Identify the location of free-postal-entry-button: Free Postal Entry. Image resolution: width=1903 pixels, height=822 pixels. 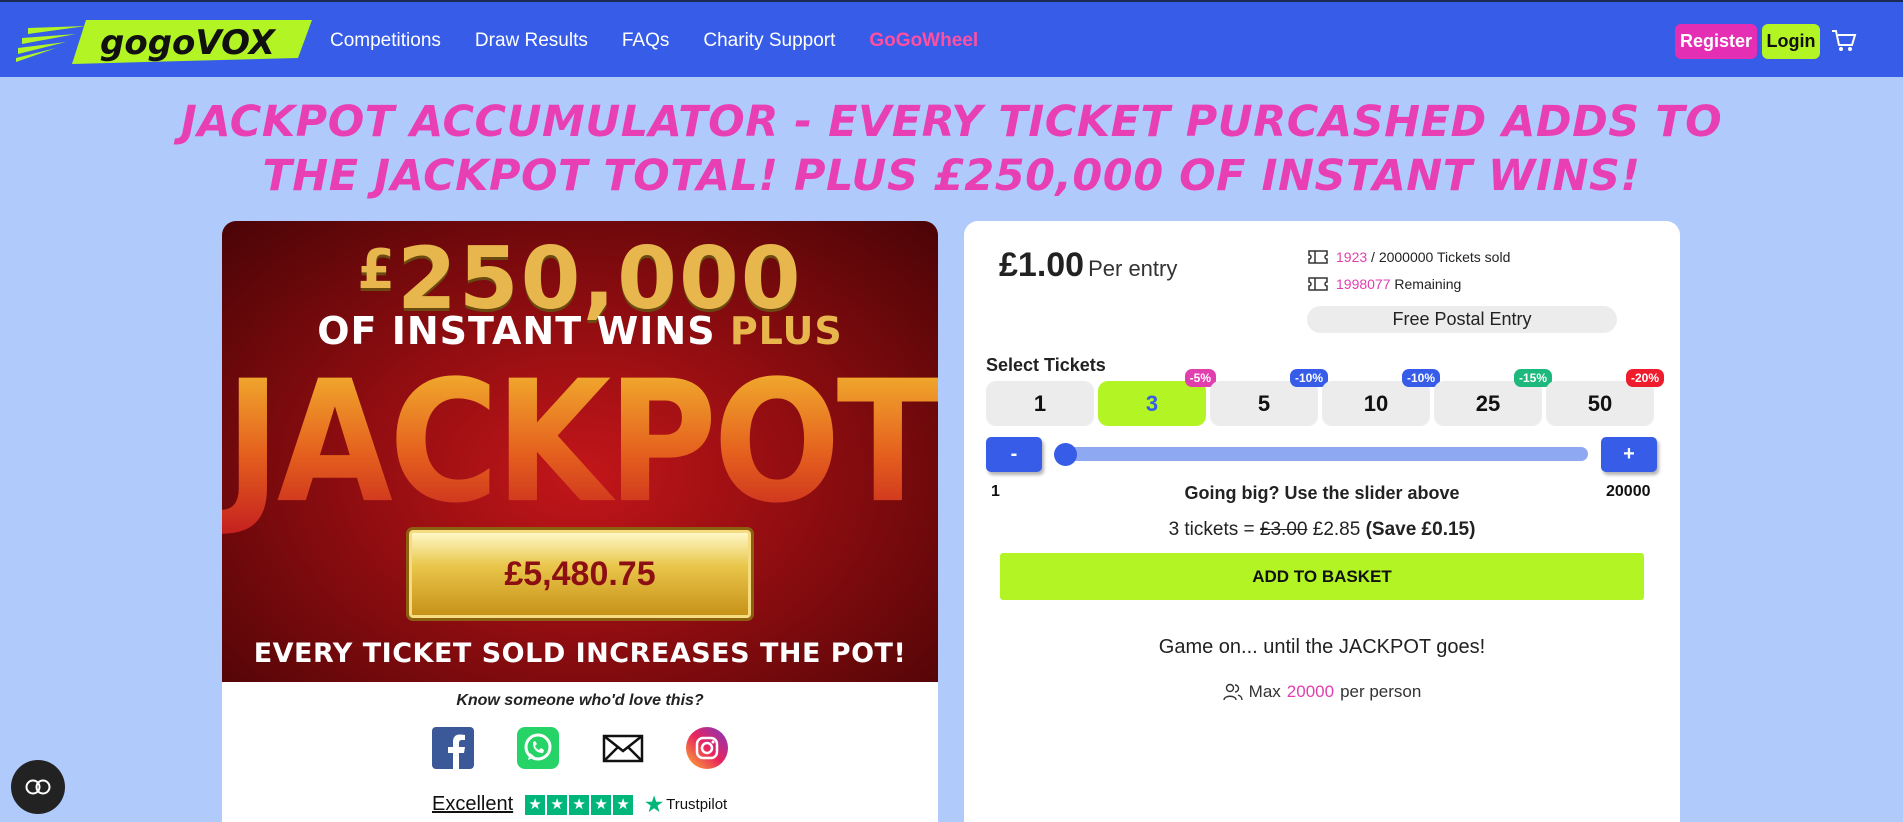
(1462, 319).